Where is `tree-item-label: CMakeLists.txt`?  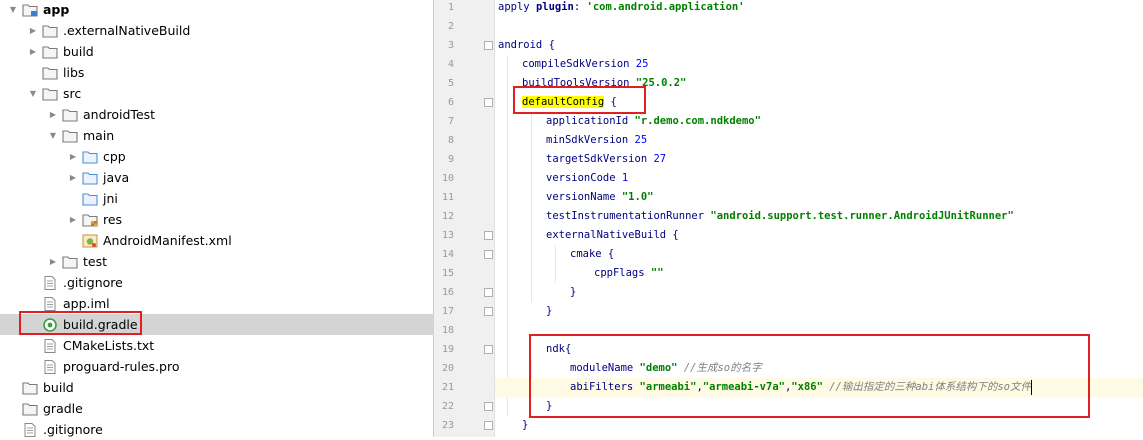
tree-item-label: CMakeLists.txt is located at coordinates (109, 345).